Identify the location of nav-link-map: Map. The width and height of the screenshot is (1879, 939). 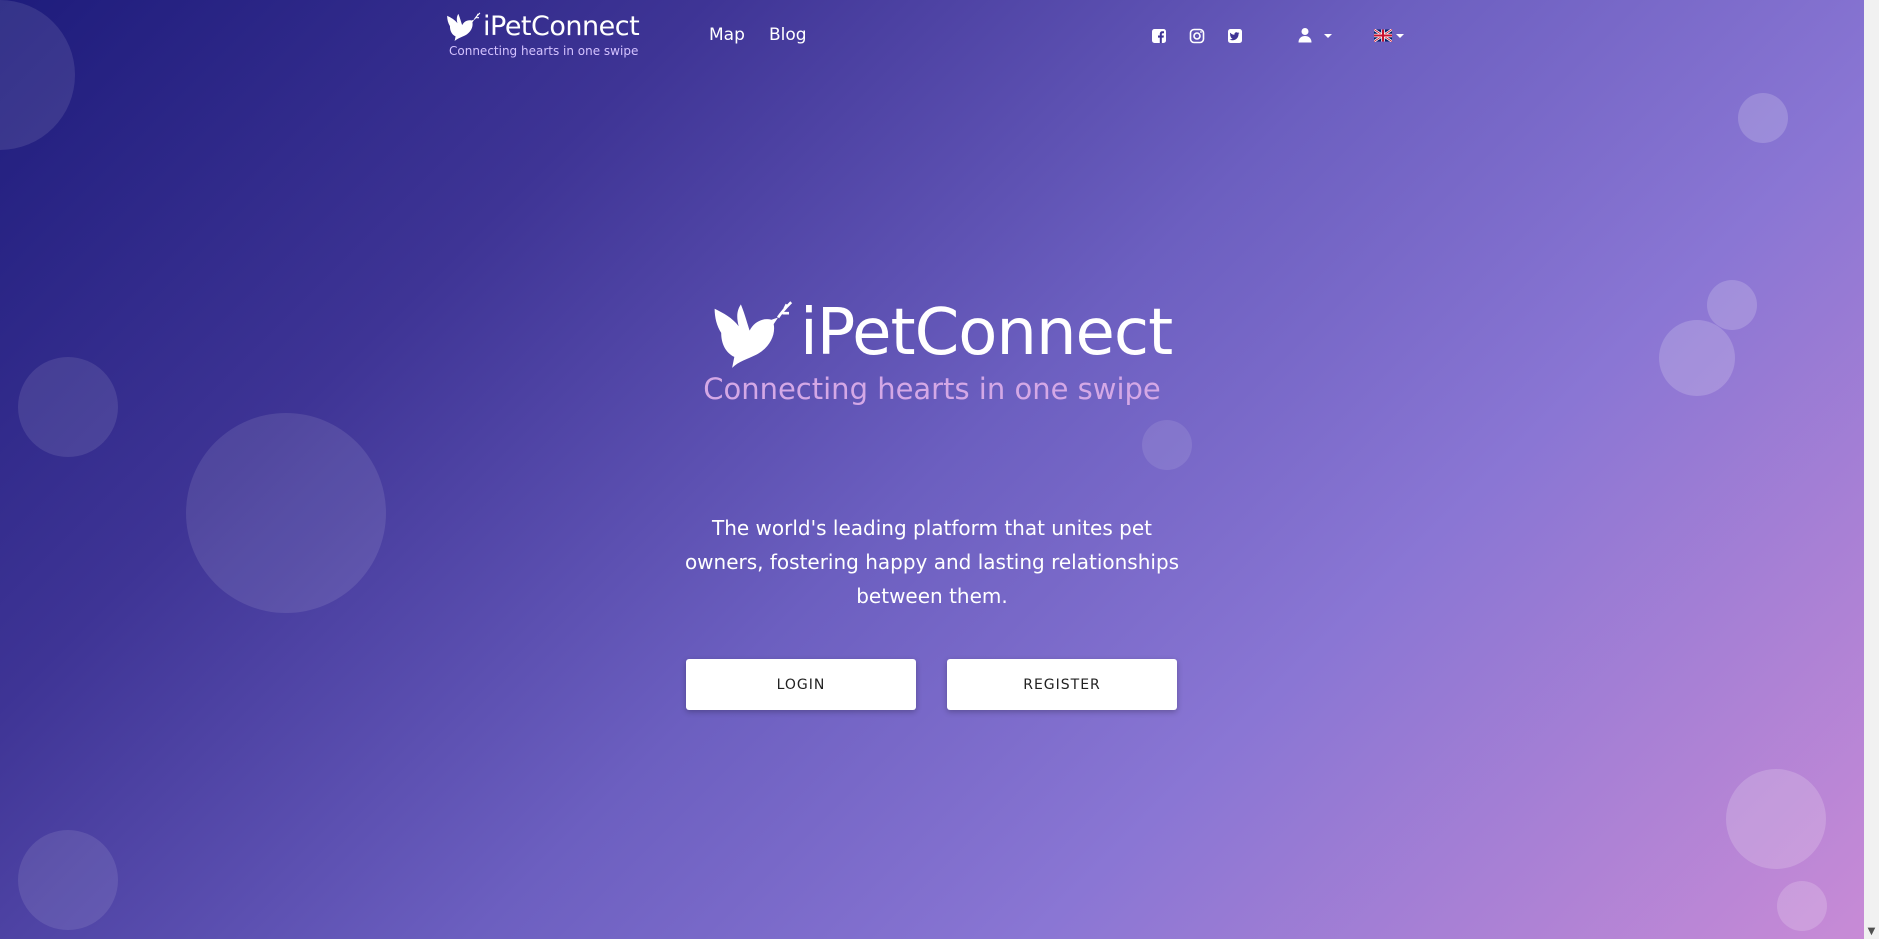
(727, 35).